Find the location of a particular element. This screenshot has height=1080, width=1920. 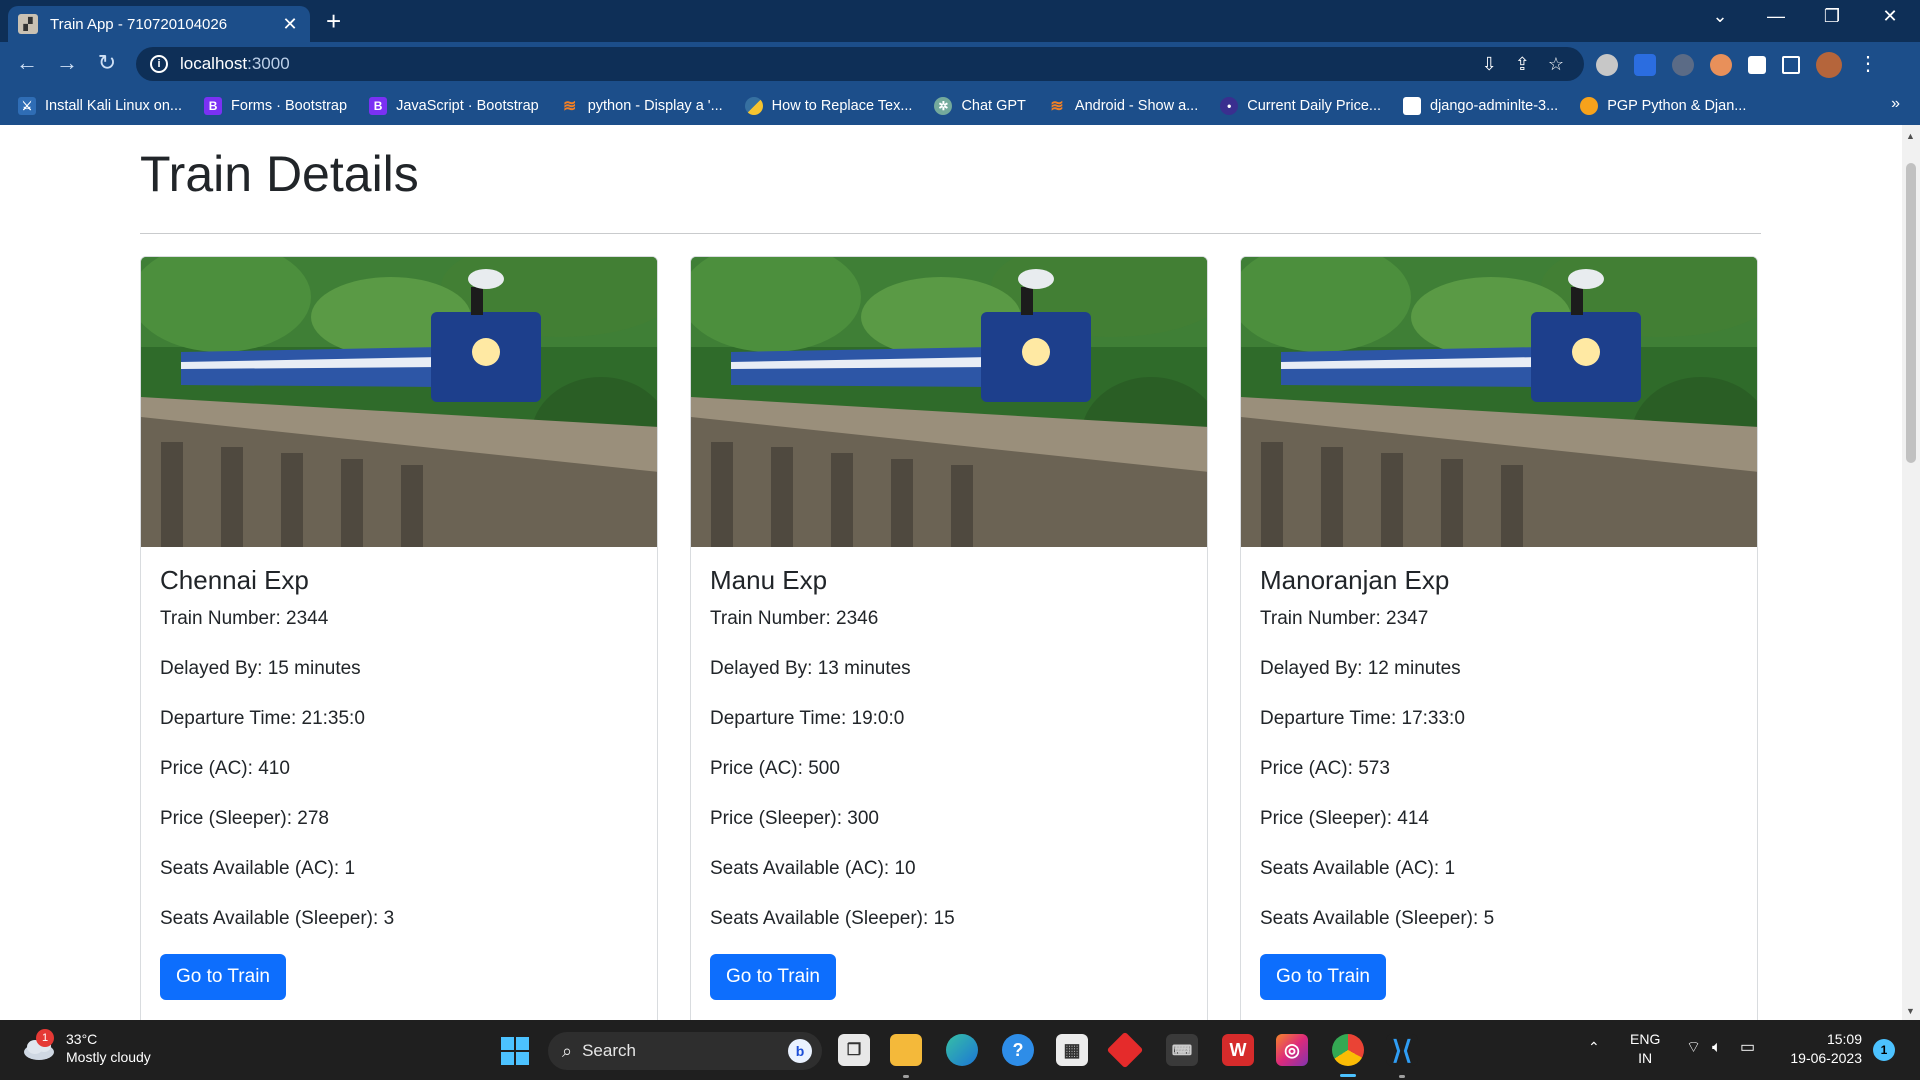

wps-office-icon: W is located at coordinates (1238, 1050).